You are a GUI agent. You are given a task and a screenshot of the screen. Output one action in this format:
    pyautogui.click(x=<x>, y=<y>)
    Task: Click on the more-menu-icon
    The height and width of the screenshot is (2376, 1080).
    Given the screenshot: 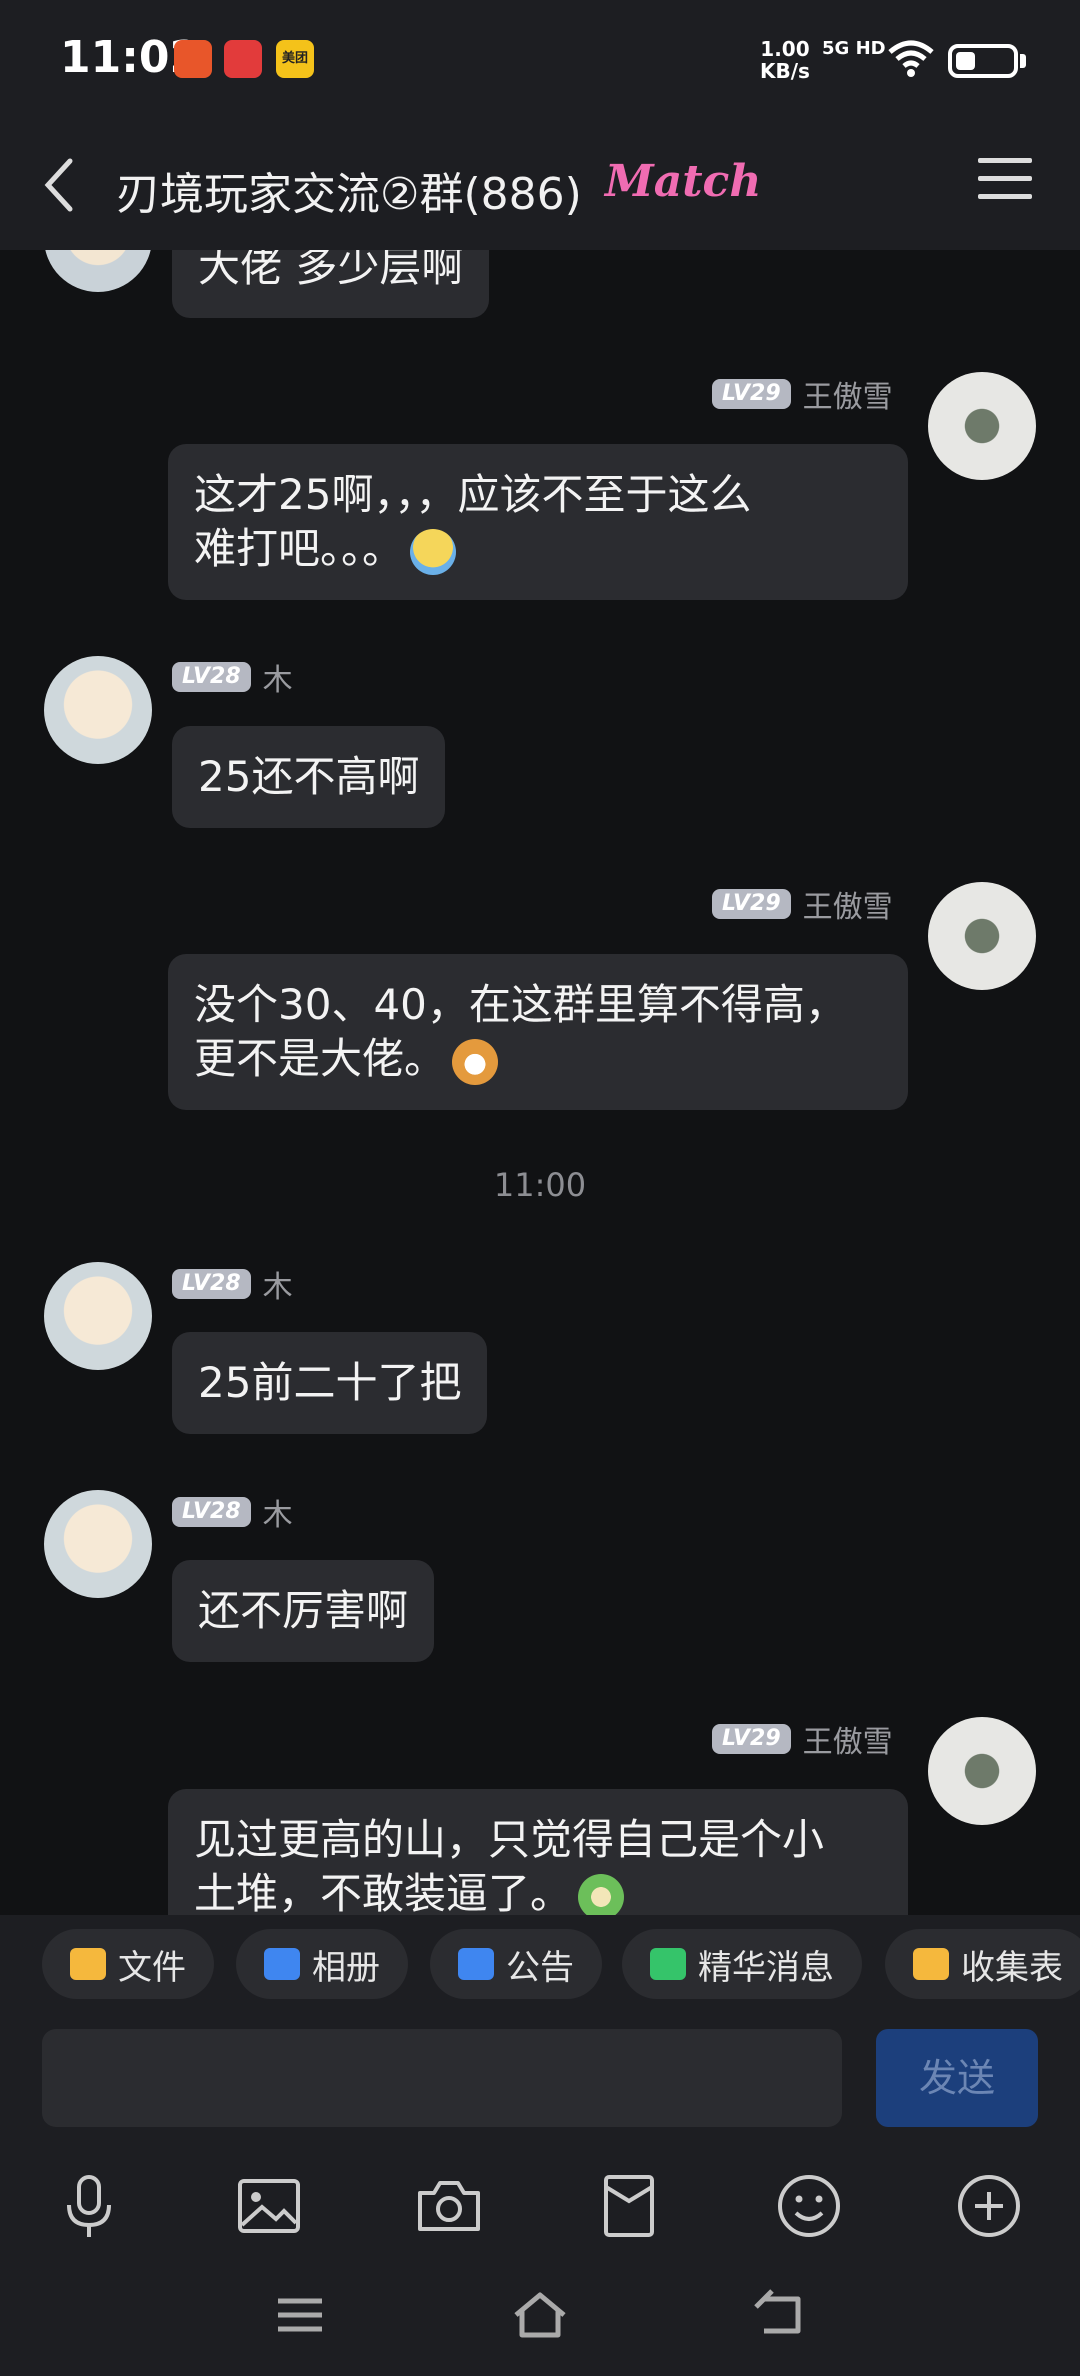 What is the action you would take?
    pyautogui.click(x=1005, y=185)
    